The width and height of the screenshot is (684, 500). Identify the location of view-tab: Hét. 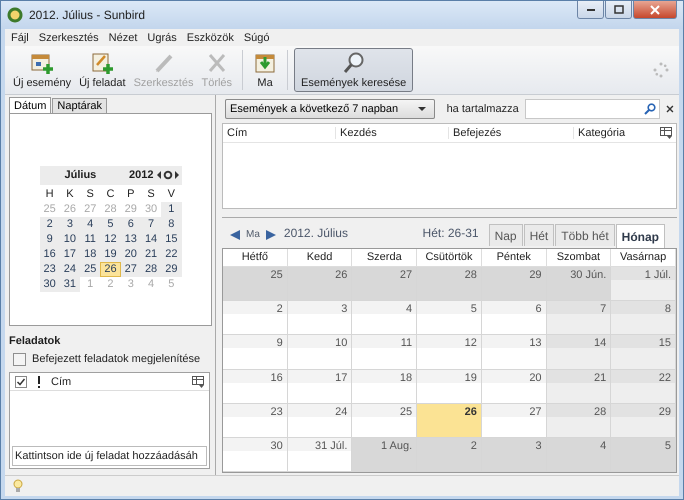
(539, 235).